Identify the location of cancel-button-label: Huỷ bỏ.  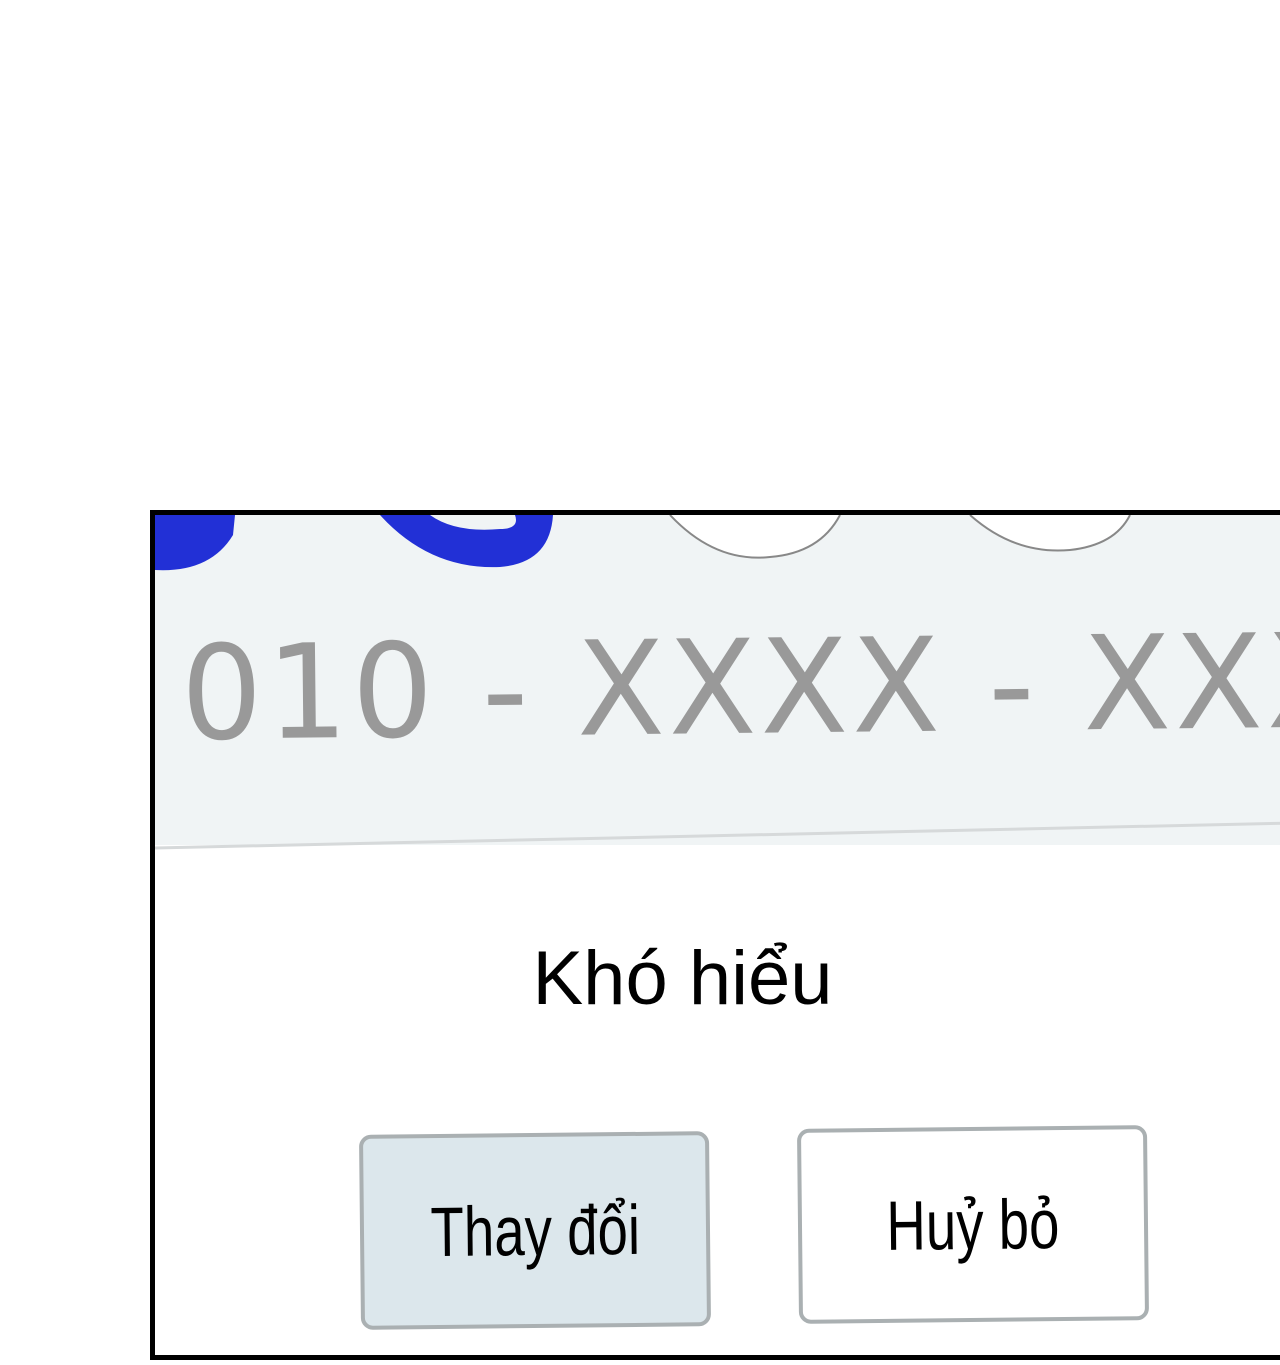
(973, 1224).